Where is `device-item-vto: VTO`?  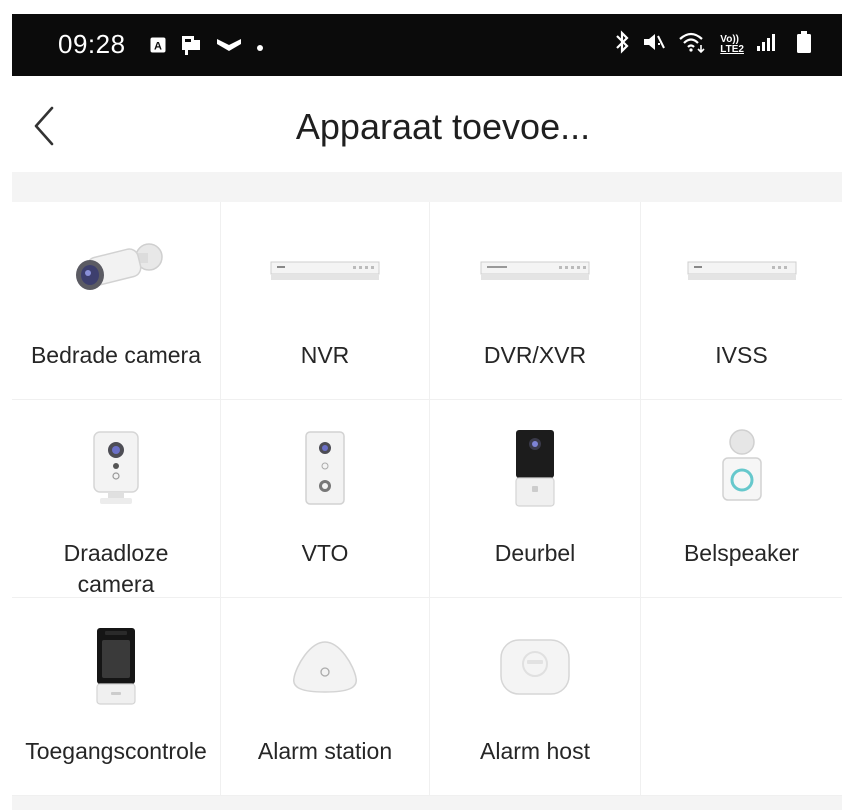
device-item-vto: VTO is located at coordinates (325, 499).